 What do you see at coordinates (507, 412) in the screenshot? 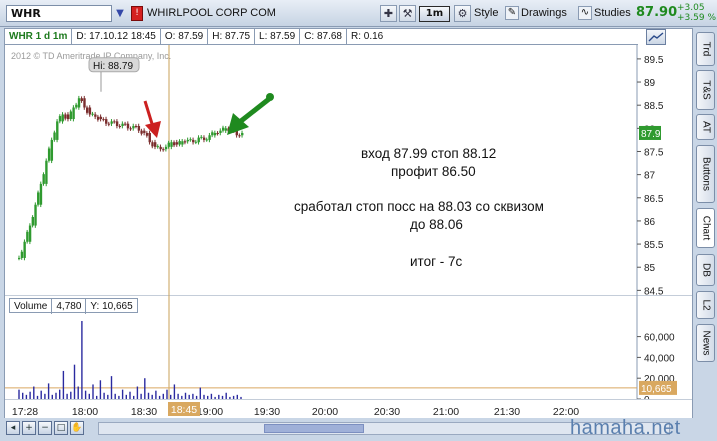
I see `time-tick-label: 21:30` at bounding box center [507, 412].